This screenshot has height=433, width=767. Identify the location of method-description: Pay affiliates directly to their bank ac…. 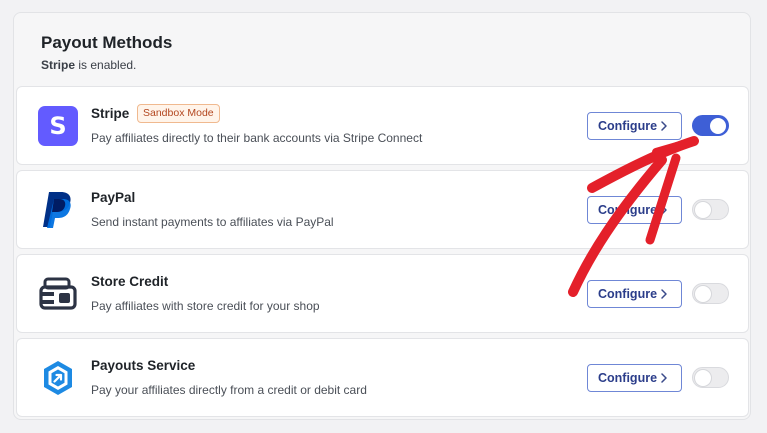
(257, 138).